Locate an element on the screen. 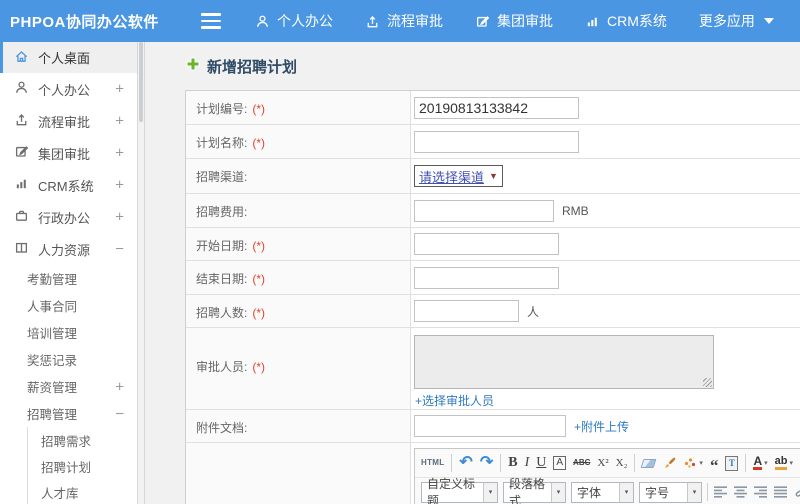 Image resolution: width=800 pixels, height=504 pixels. sidebar-item-hr-contract: 人事合同 is located at coordinates (68, 305).